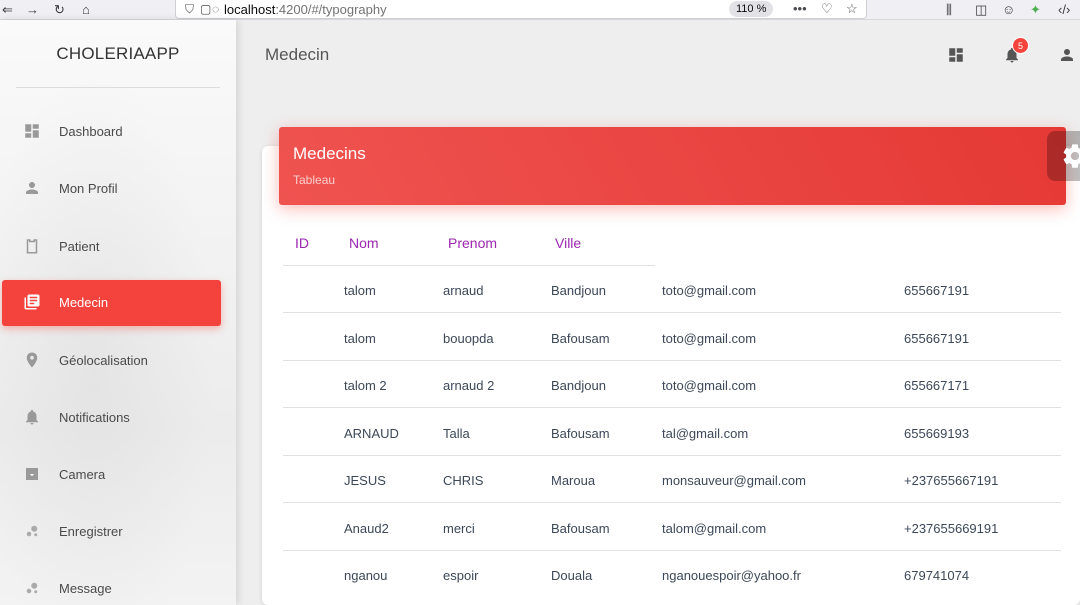 Image resolution: width=1080 pixels, height=605 pixels. What do you see at coordinates (215, 9) in the screenshot?
I see `site-info-icon: ◌` at bounding box center [215, 9].